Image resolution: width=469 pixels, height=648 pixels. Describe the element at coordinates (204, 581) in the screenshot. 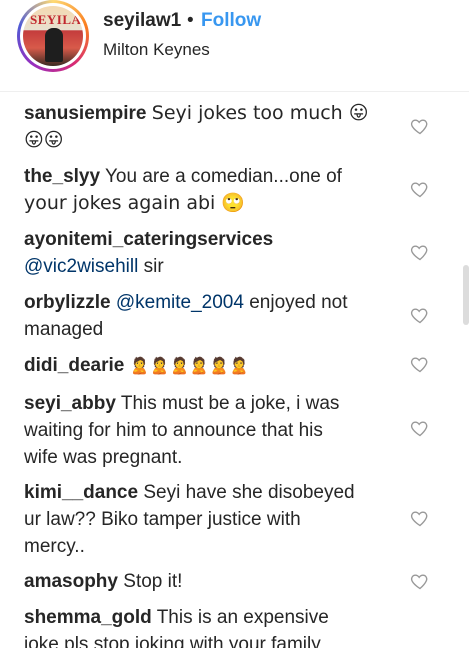

I see `comment: amasophy Stop it!` at that location.